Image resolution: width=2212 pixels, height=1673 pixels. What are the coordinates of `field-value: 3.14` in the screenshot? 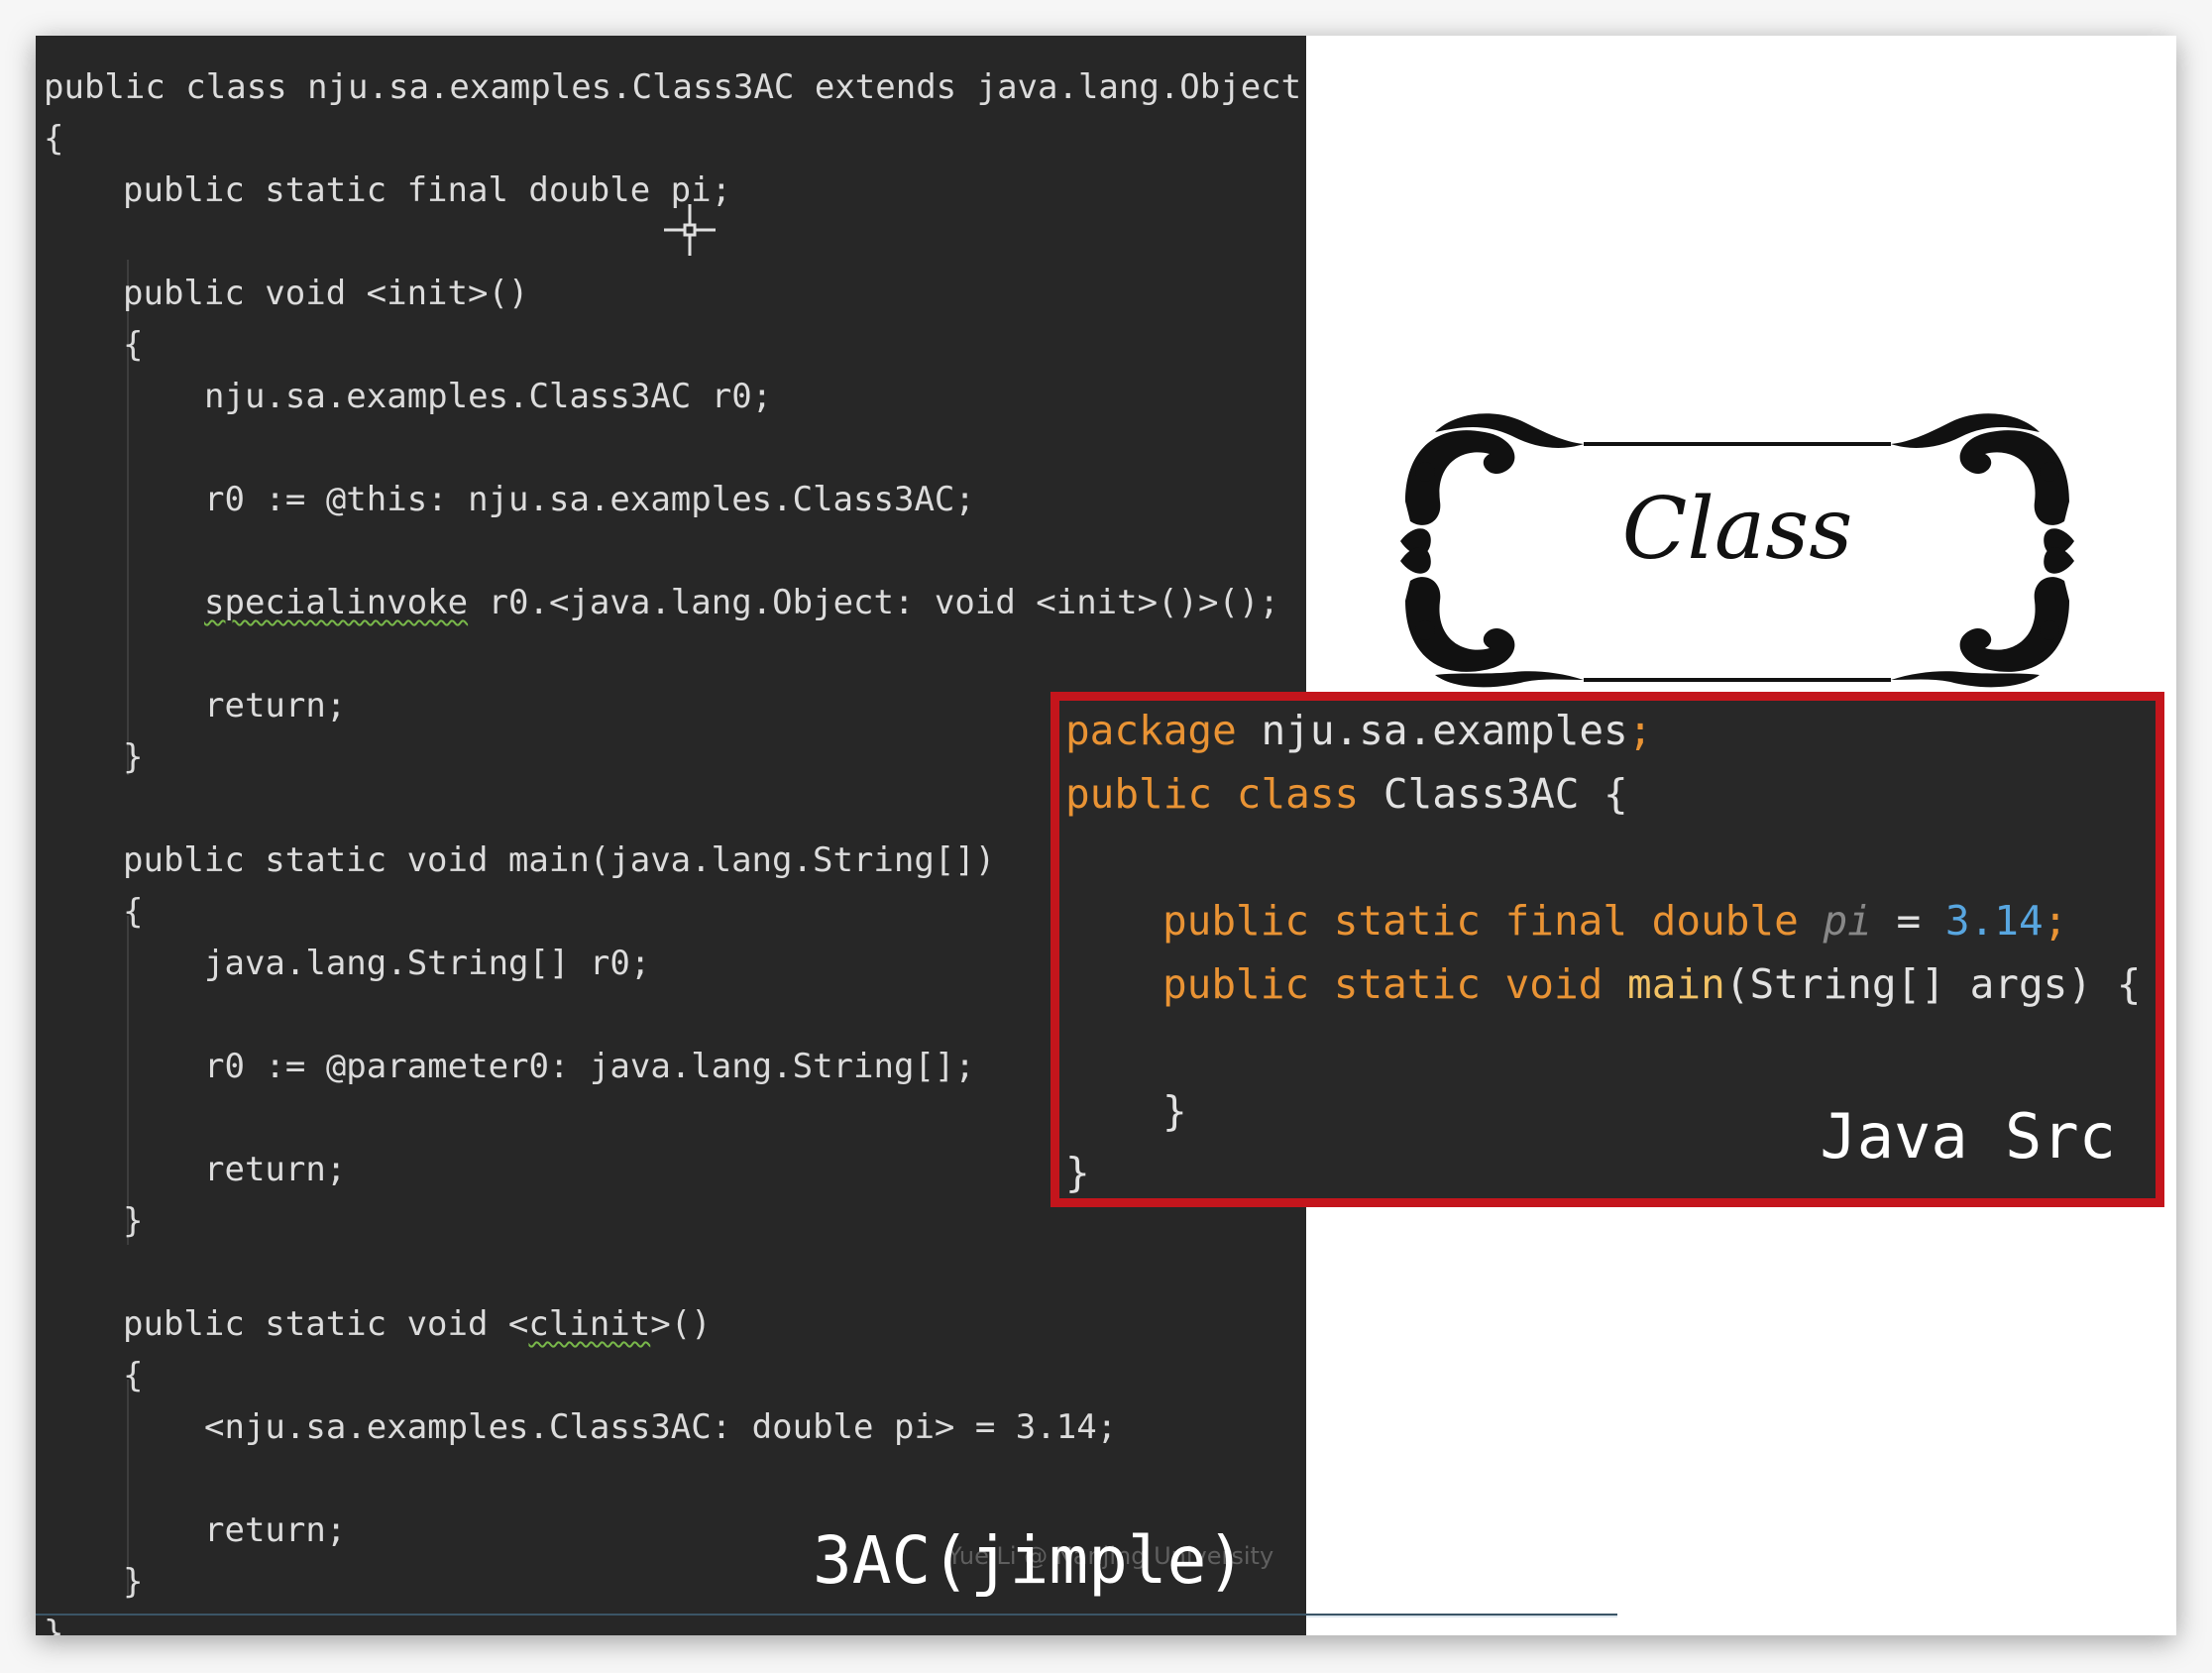 It's located at (1994, 921).